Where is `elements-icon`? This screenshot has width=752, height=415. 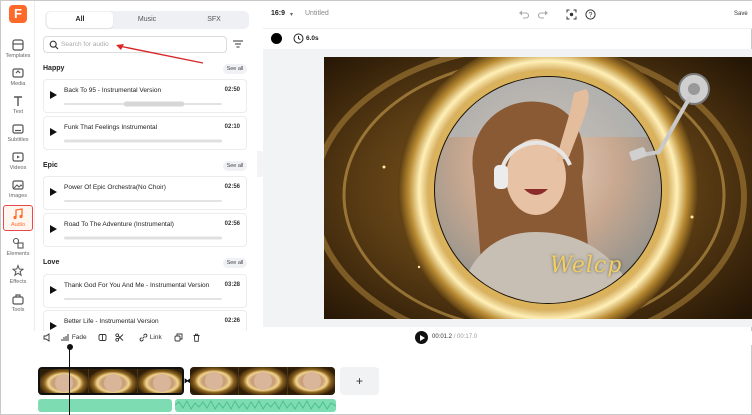 elements-icon is located at coordinates (18, 243).